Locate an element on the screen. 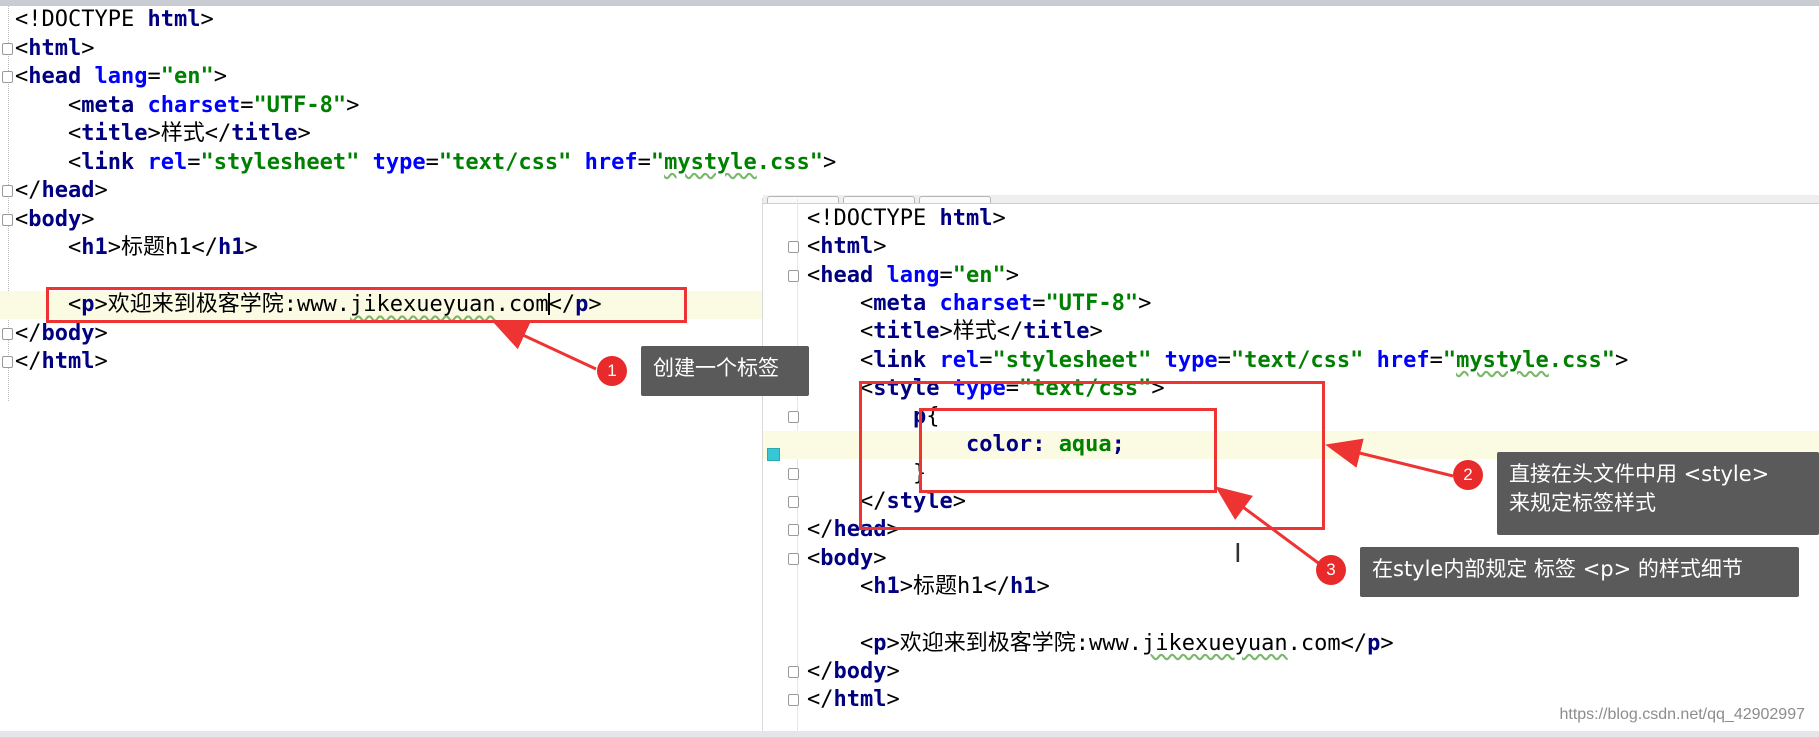 The height and width of the screenshot is (737, 1819). annotation-text-2-line1: 直接在头文件中用 <style> is located at coordinates (1639, 474).